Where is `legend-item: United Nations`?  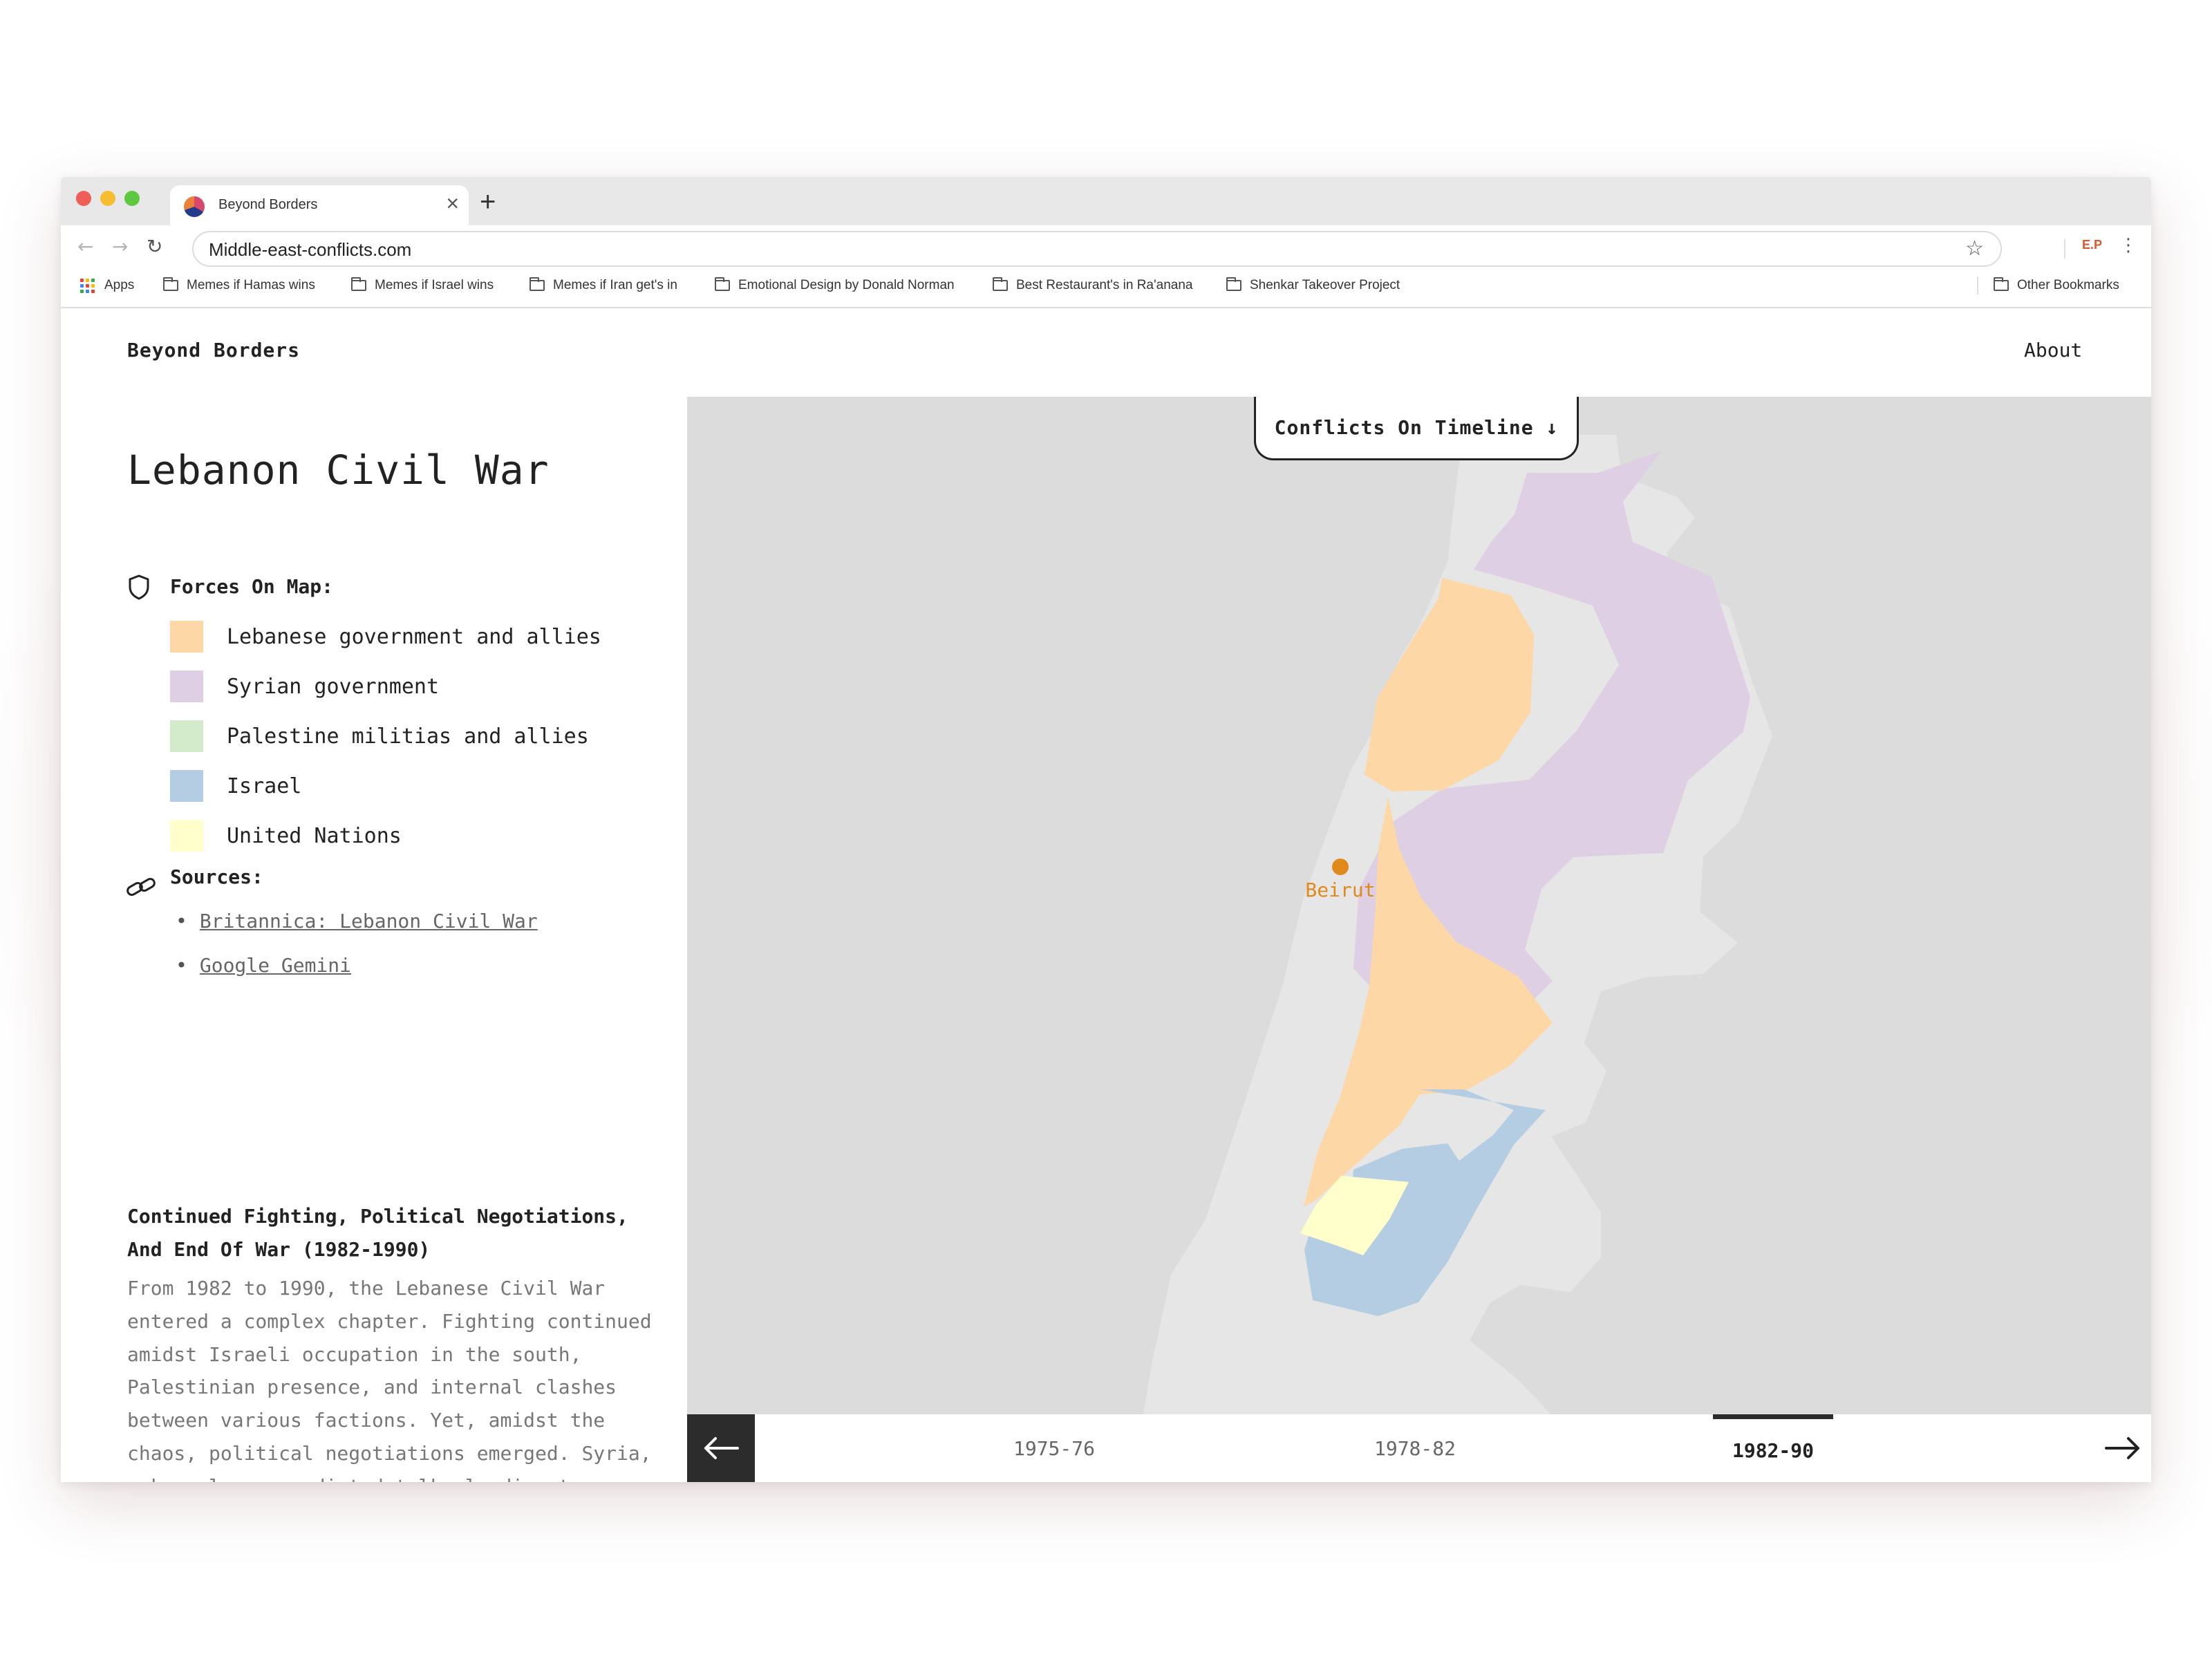 legend-item: United Nations is located at coordinates (286, 835).